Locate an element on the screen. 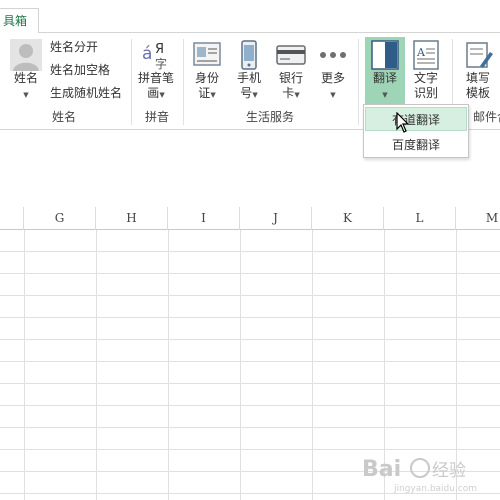 The image size is (500, 500). column-header: L is located at coordinates (420, 218).